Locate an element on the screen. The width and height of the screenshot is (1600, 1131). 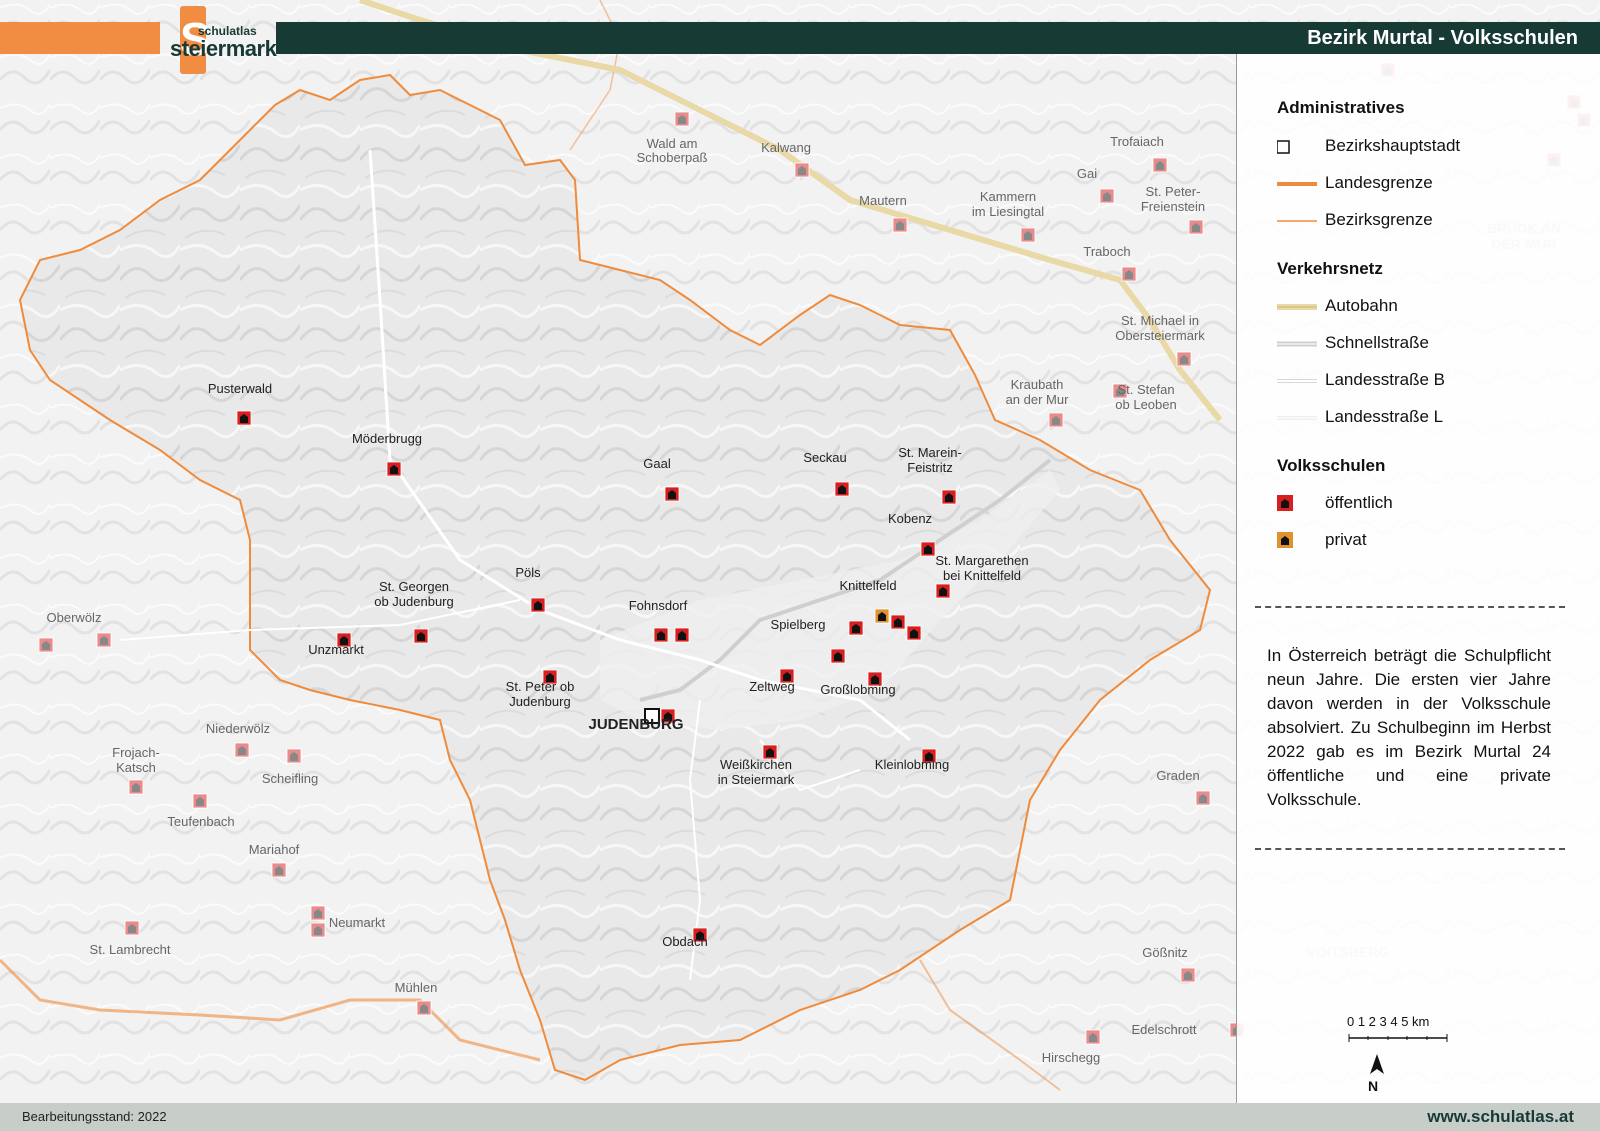
legend-schools-title: Volksschulen is located at coordinates (1331, 465).